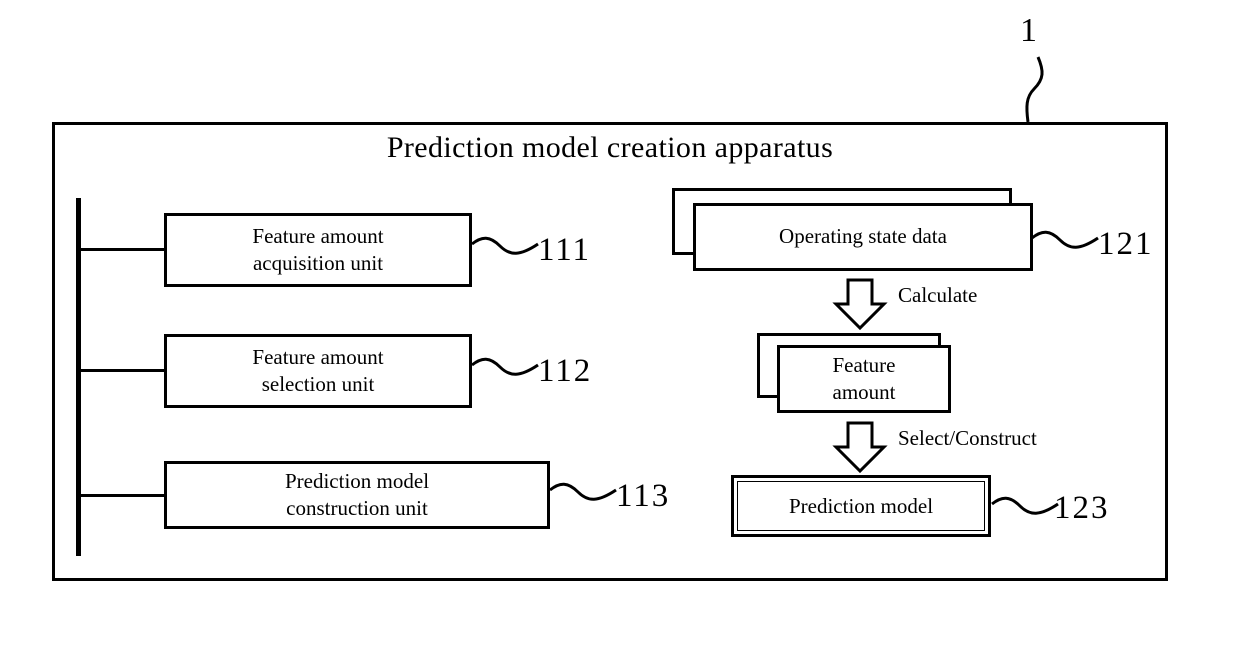 The image size is (1240, 654). I want to click on reference-numeral-121: 121, so click(1126, 244).